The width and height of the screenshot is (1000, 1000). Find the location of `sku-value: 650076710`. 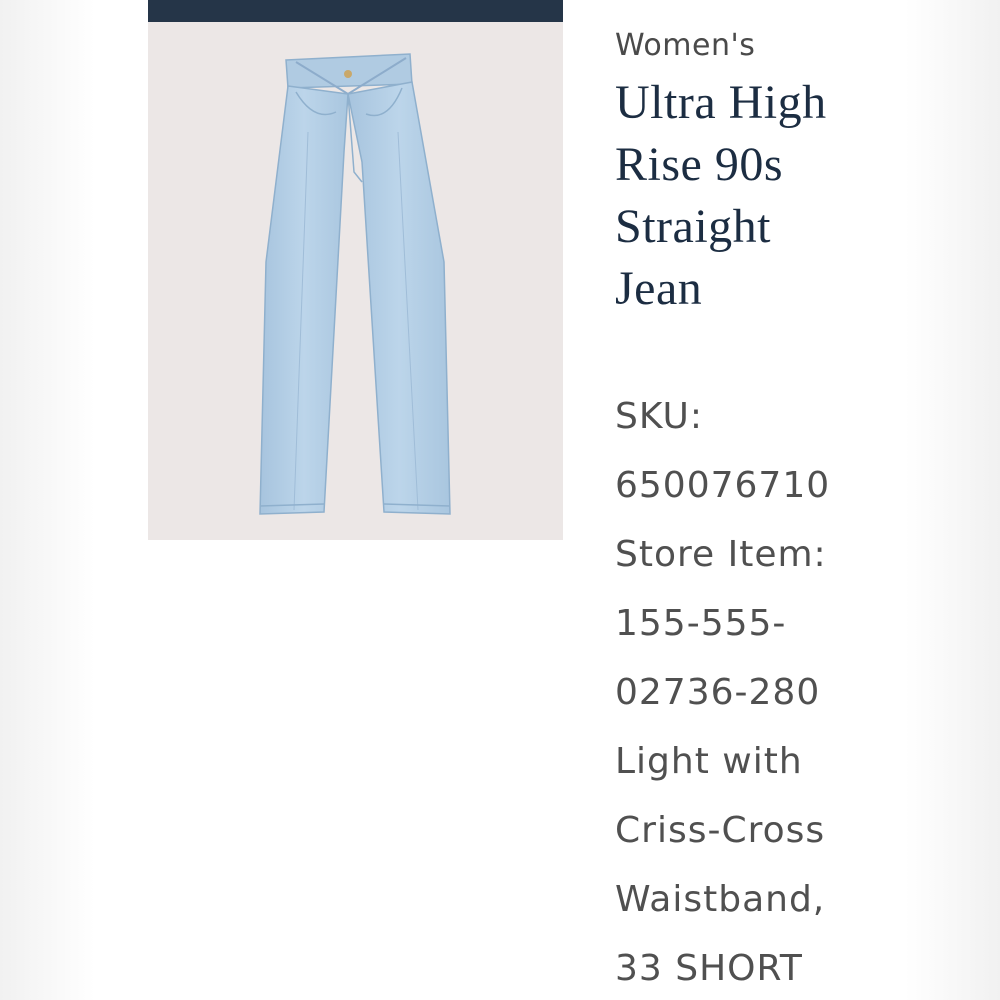

sku-value: 650076710 is located at coordinates (723, 485).